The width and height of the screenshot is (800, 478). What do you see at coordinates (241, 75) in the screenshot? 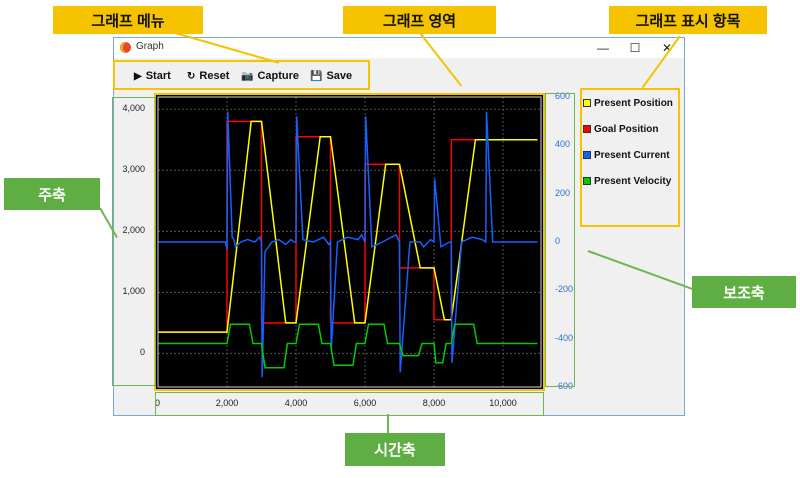
I see `graph-menu-frame` at bounding box center [241, 75].